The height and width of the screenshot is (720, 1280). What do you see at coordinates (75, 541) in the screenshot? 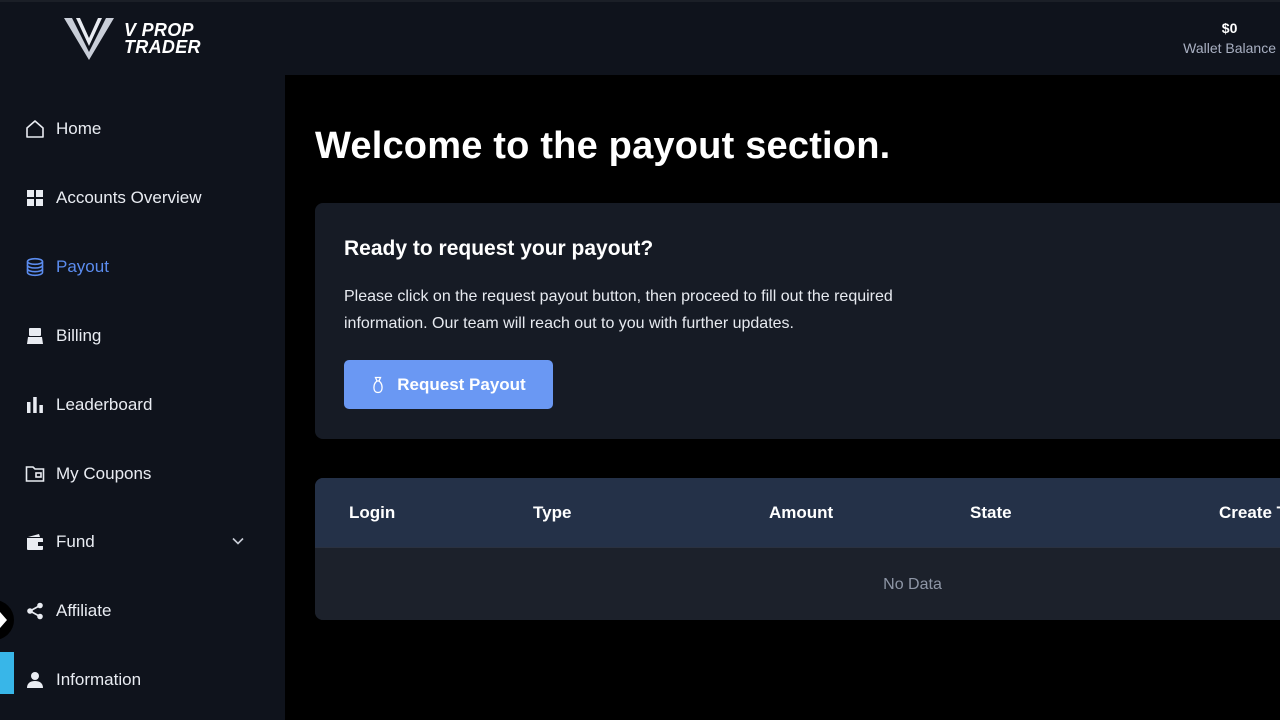
I see `sidebar-item-label: Fund` at bounding box center [75, 541].